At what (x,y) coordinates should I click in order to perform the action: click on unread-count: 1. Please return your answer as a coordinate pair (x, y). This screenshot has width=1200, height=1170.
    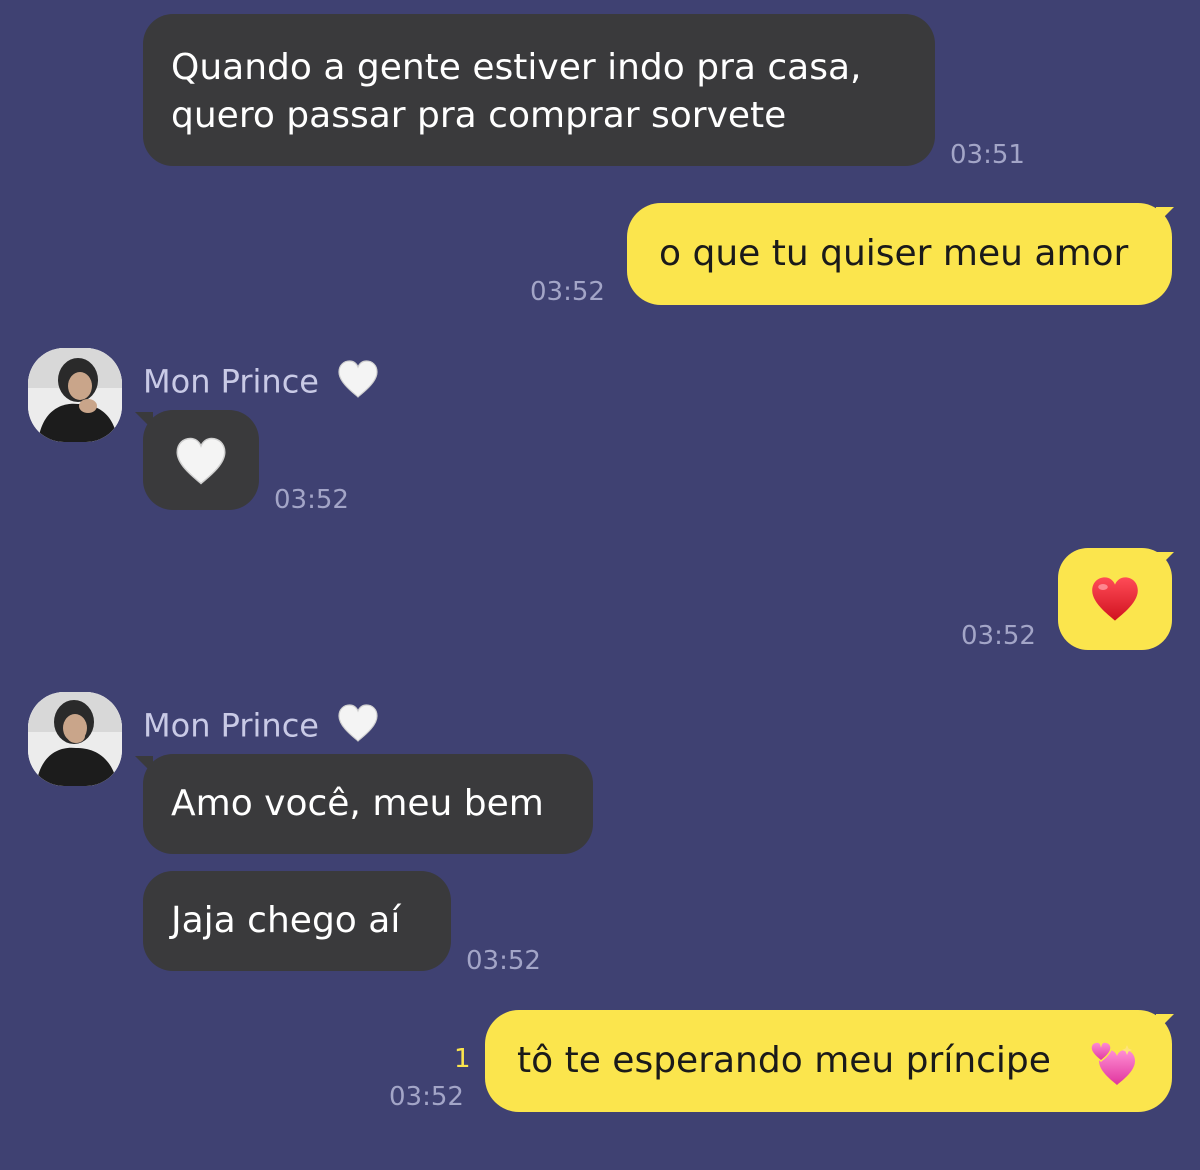
    Looking at the image, I should click on (462, 1059).